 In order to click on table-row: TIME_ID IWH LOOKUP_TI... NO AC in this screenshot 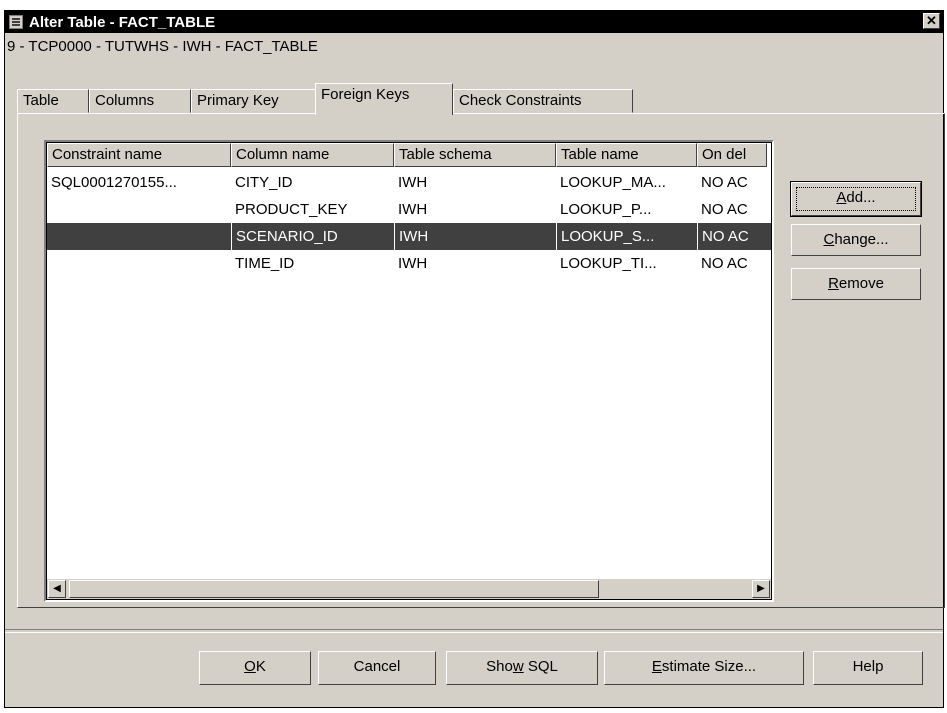, I will do `click(409, 263)`.